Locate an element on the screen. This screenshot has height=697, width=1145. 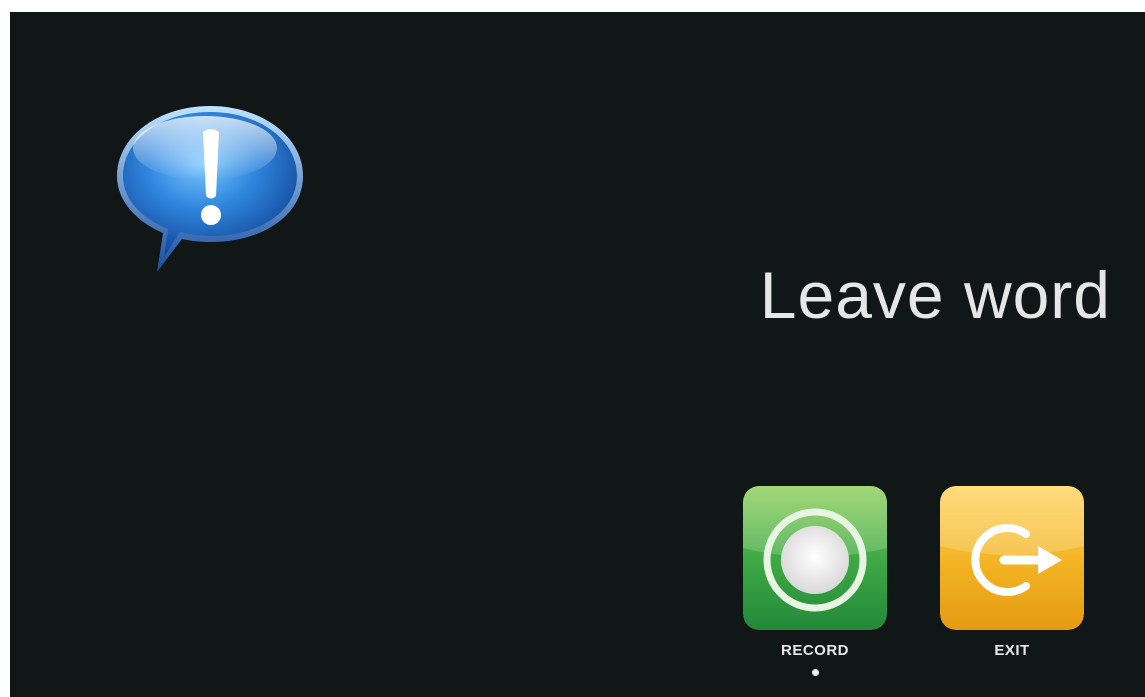
record-button: RECORD is located at coordinates (815, 581).